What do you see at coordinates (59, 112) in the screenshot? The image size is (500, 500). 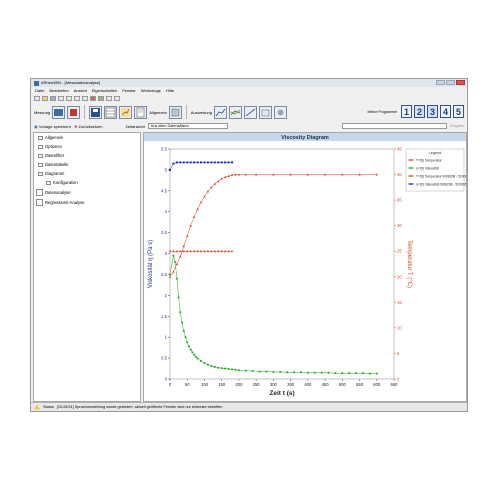 I see `measure-start-button` at bounding box center [59, 112].